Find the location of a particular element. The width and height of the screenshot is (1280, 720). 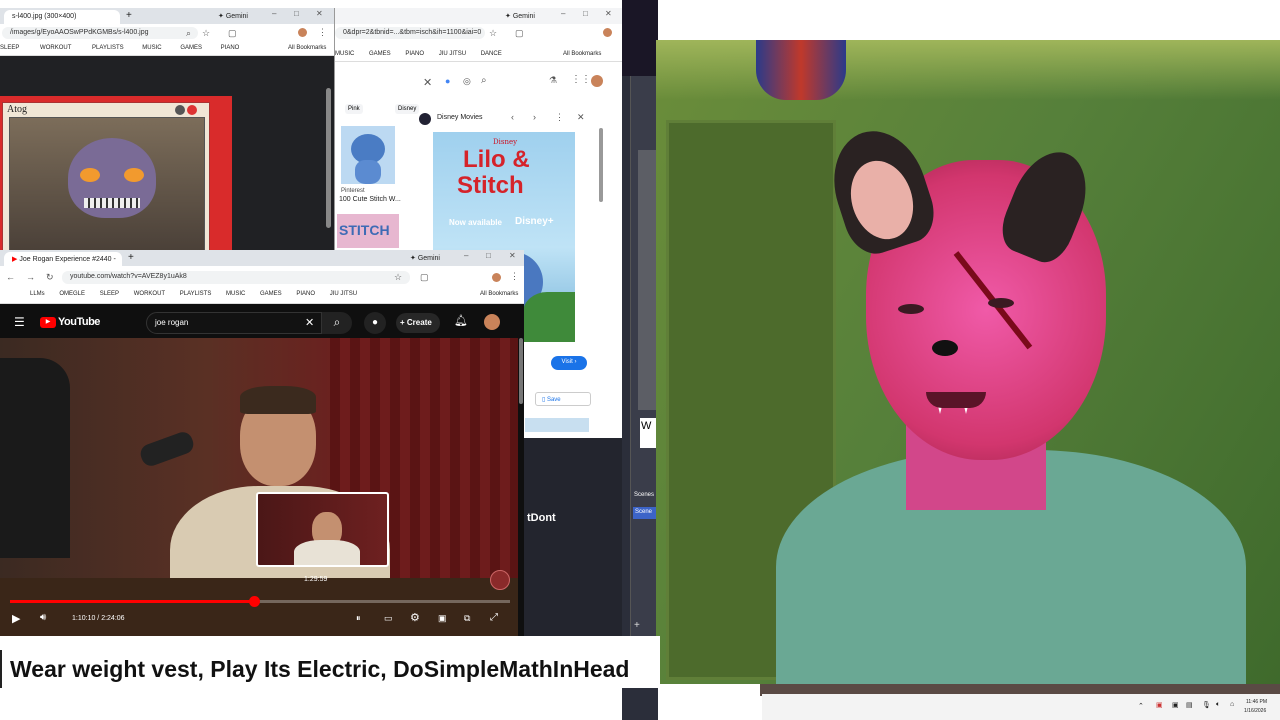

panel-next-icon: › is located at coordinates (534, 117).